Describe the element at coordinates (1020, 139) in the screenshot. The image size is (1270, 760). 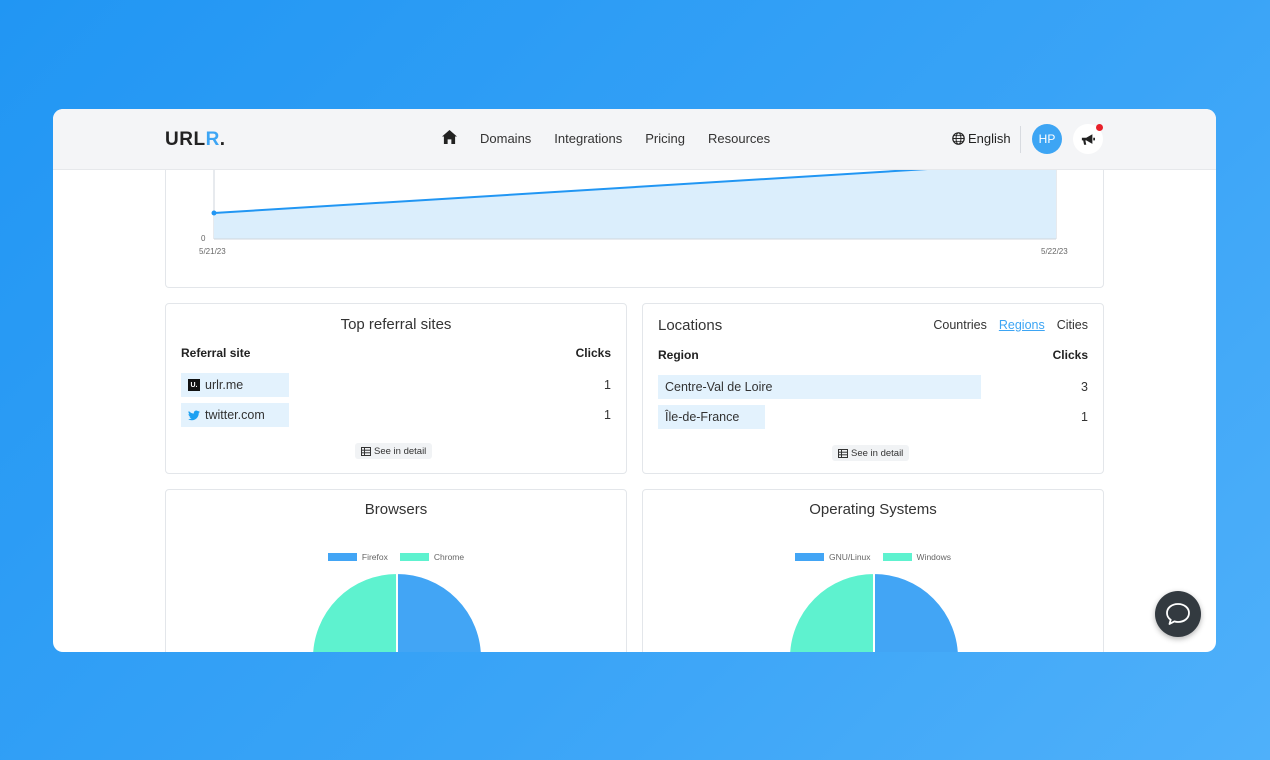
I see `navbar-divider` at that location.